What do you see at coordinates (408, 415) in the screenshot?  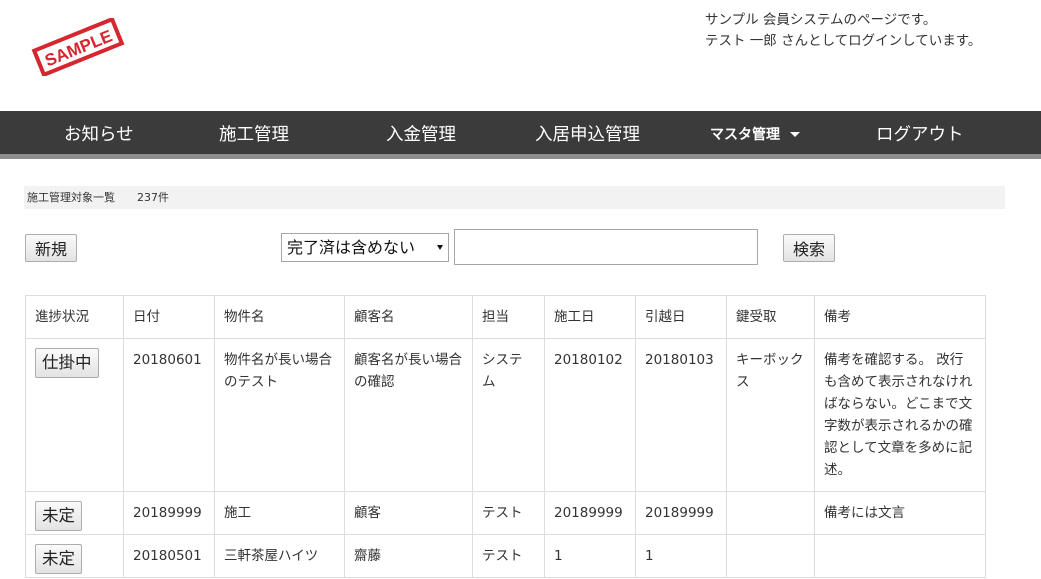 I see `customer-cell: 顧客名が長い場合の確認` at bounding box center [408, 415].